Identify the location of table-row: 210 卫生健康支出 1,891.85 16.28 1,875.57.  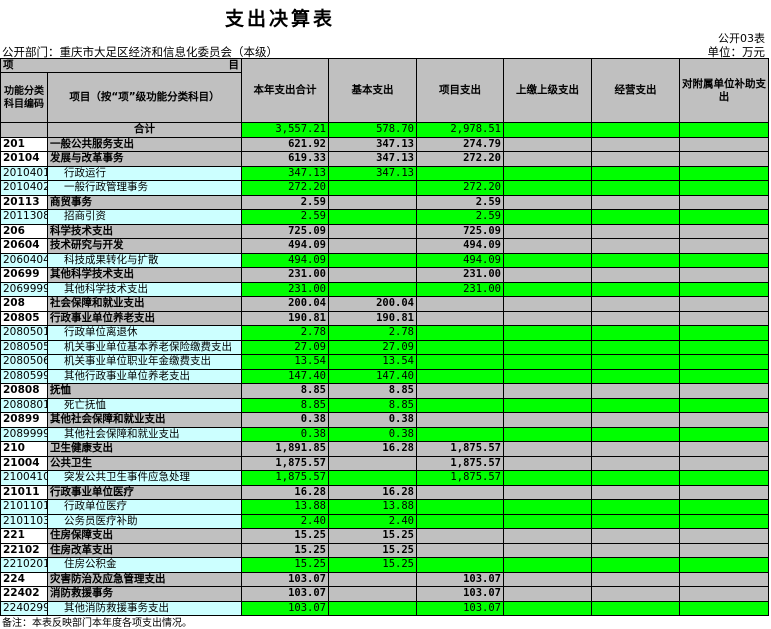
(384, 449).